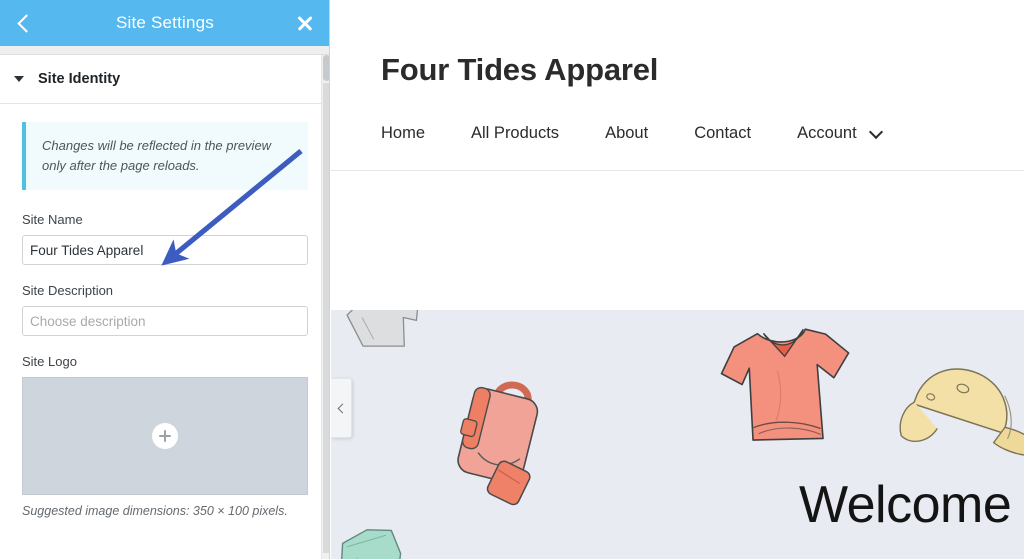  Describe the element at coordinates (498, 443) in the screenshot. I see `coral-backpack-illustration` at that location.